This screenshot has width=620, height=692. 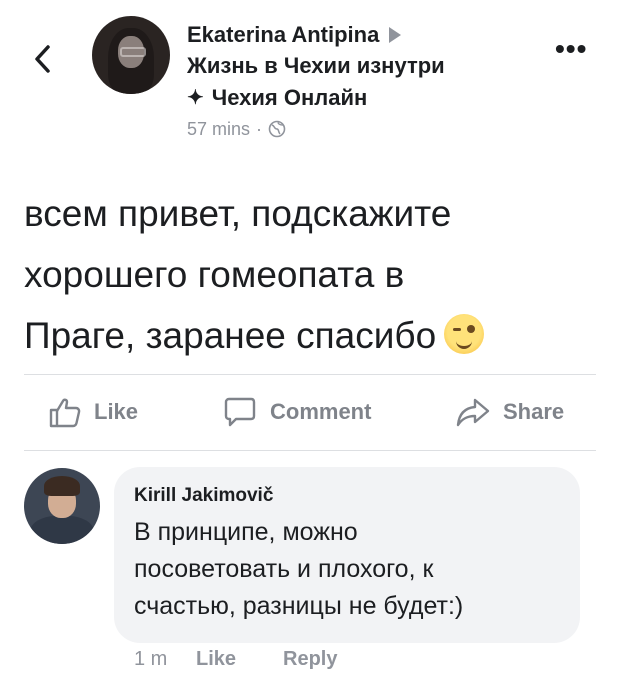 What do you see at coordinates (214, 274) in the screenshot?
I see `post-text-line: хорошего гомеопата в` at bounding box center [214, 274].